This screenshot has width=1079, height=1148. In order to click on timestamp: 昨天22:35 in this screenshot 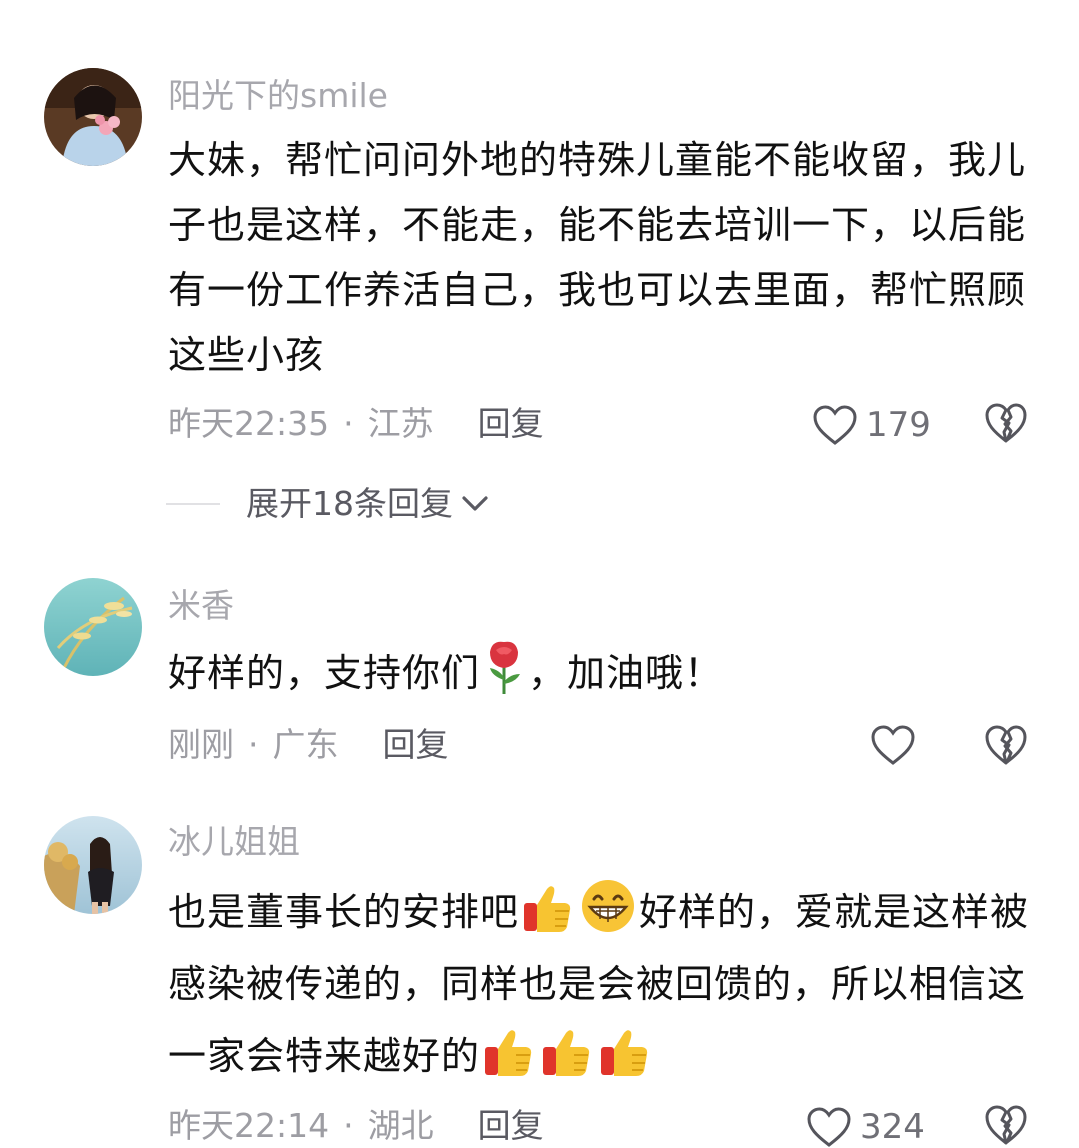, I will do `click(249, 423)`.